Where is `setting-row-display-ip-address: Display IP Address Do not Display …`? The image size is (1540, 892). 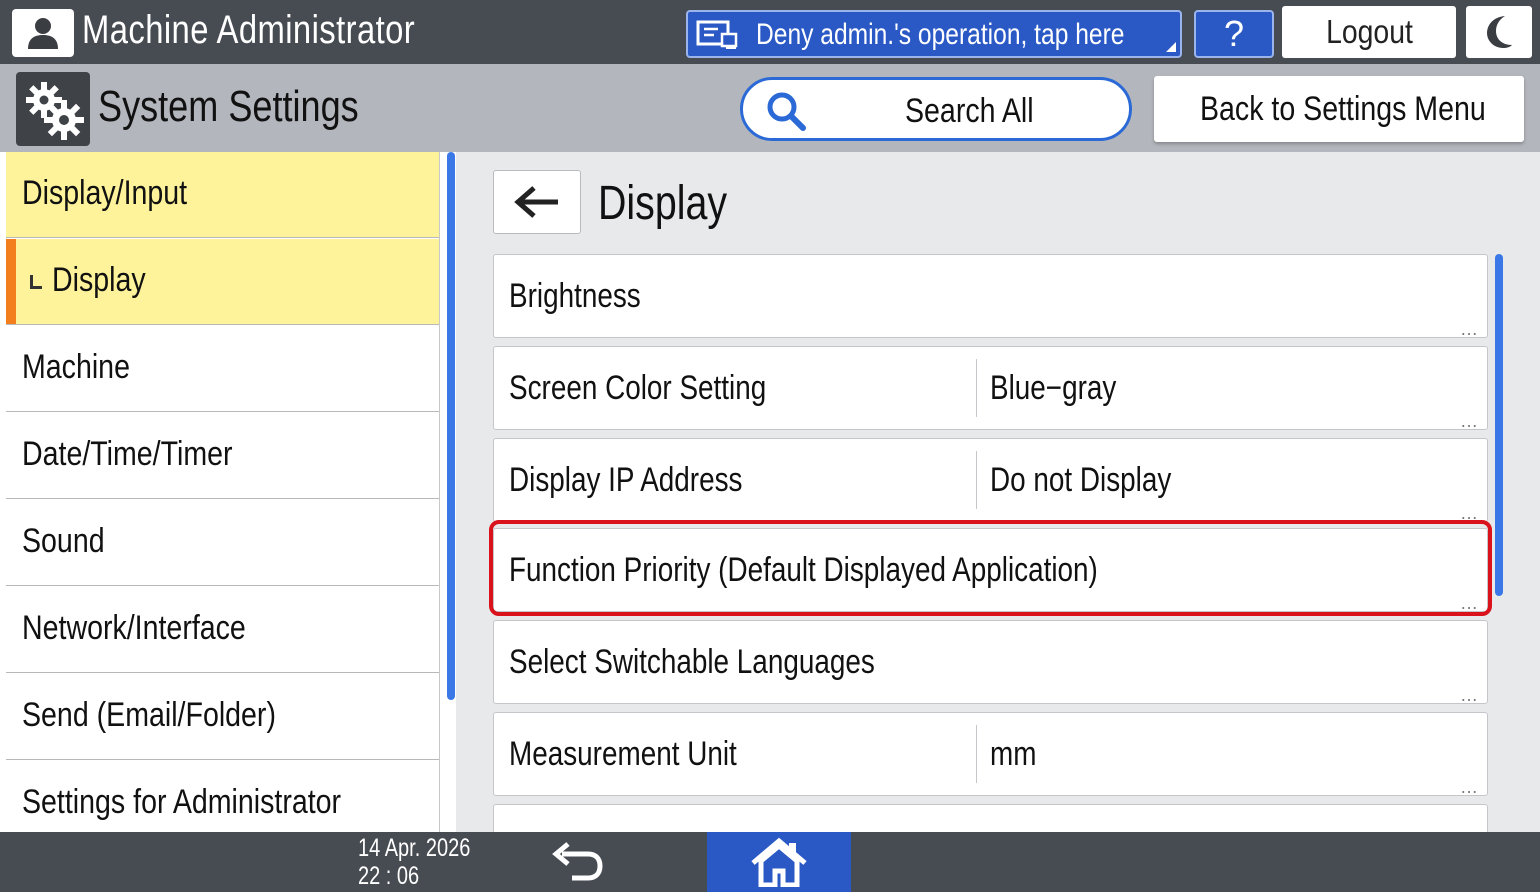 setting-row-display-ip-address: Display IP Address Do not Display … is located at coordinates (990, 480).